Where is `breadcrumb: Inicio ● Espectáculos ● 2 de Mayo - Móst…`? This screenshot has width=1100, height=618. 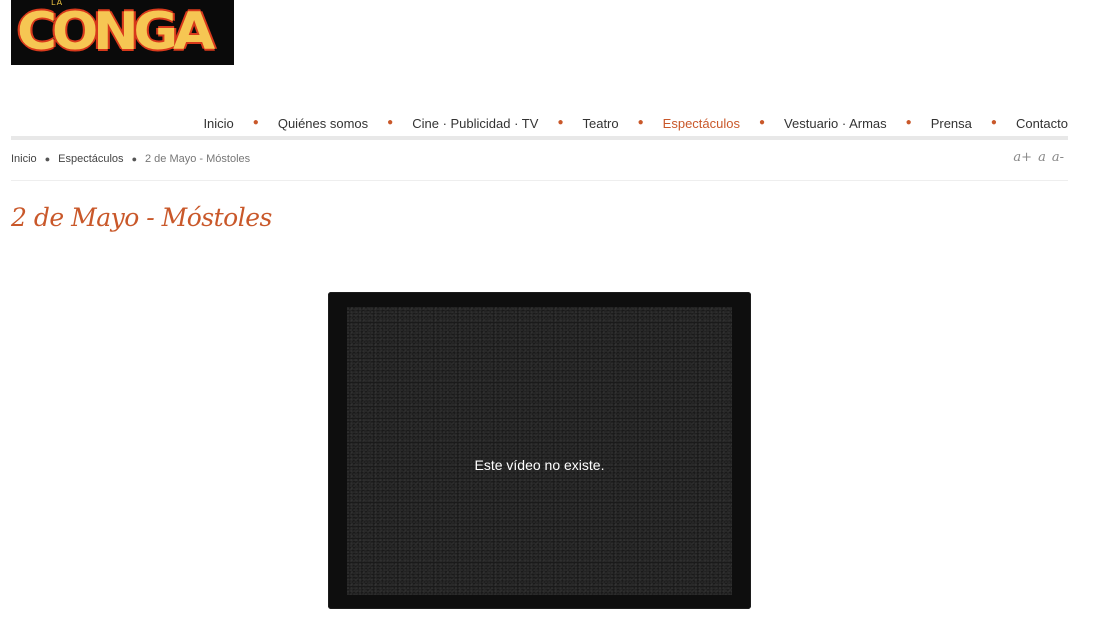
breadcrumb: Inicio ● Espectáculos ● 2 de Mayo - Móst… is located at coordinates (130, 159).